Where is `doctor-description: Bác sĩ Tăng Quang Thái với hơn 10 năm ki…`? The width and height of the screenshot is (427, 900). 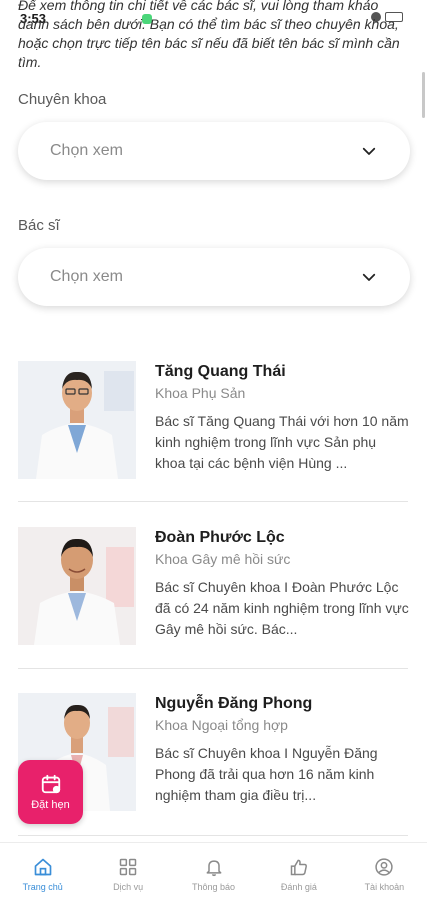 doctor-description: Bác sĩ Tăng Quang Thái với hơn 10 năm ki… is located at coordinates (282, 442).